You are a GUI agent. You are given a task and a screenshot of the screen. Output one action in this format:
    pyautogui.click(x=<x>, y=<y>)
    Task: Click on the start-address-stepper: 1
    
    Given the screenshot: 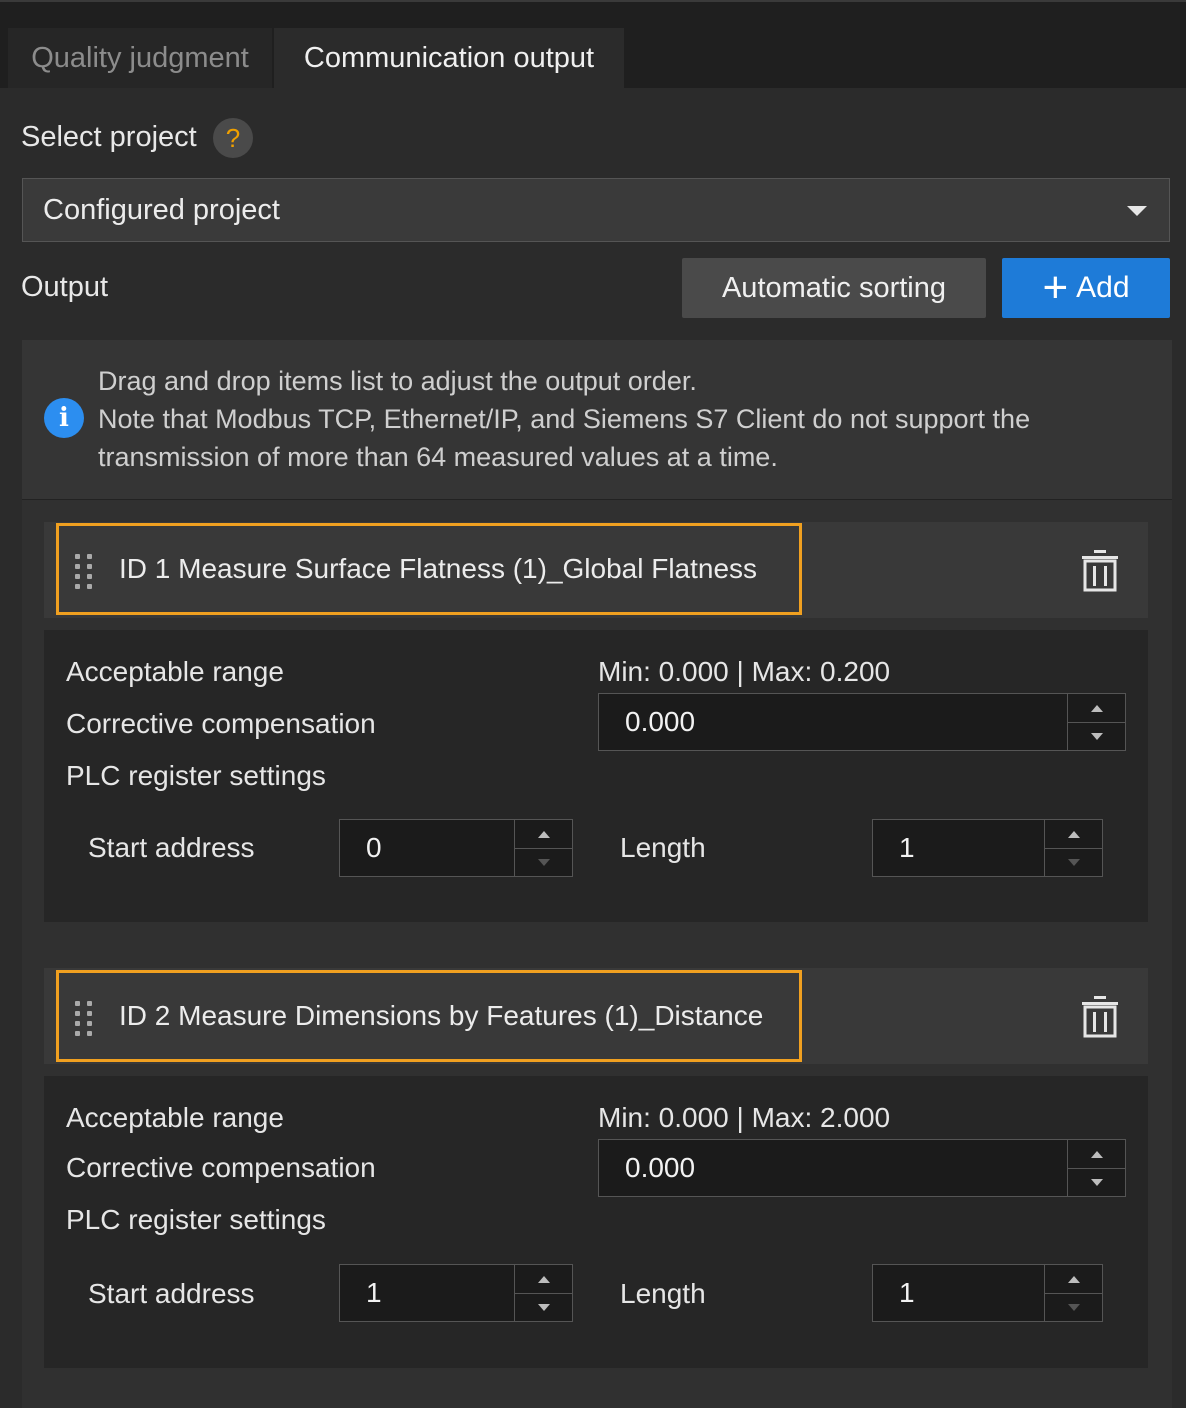 What is the action you would take?
    pyautogui.click(x=456, y=1293)
    